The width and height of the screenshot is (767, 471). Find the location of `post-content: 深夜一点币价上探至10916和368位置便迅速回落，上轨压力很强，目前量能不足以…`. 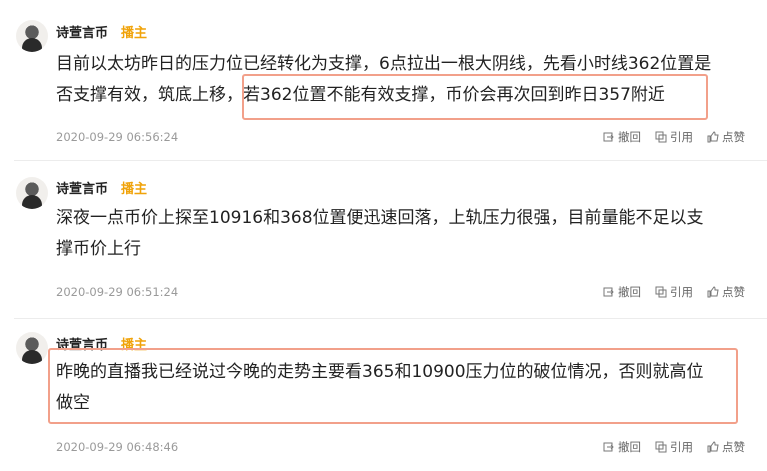

post-content: 深夜一点币价上探至10916和368位置便迅速回落，上轨压力很强，目前量能不足以… is located at coordinates (406, 234).